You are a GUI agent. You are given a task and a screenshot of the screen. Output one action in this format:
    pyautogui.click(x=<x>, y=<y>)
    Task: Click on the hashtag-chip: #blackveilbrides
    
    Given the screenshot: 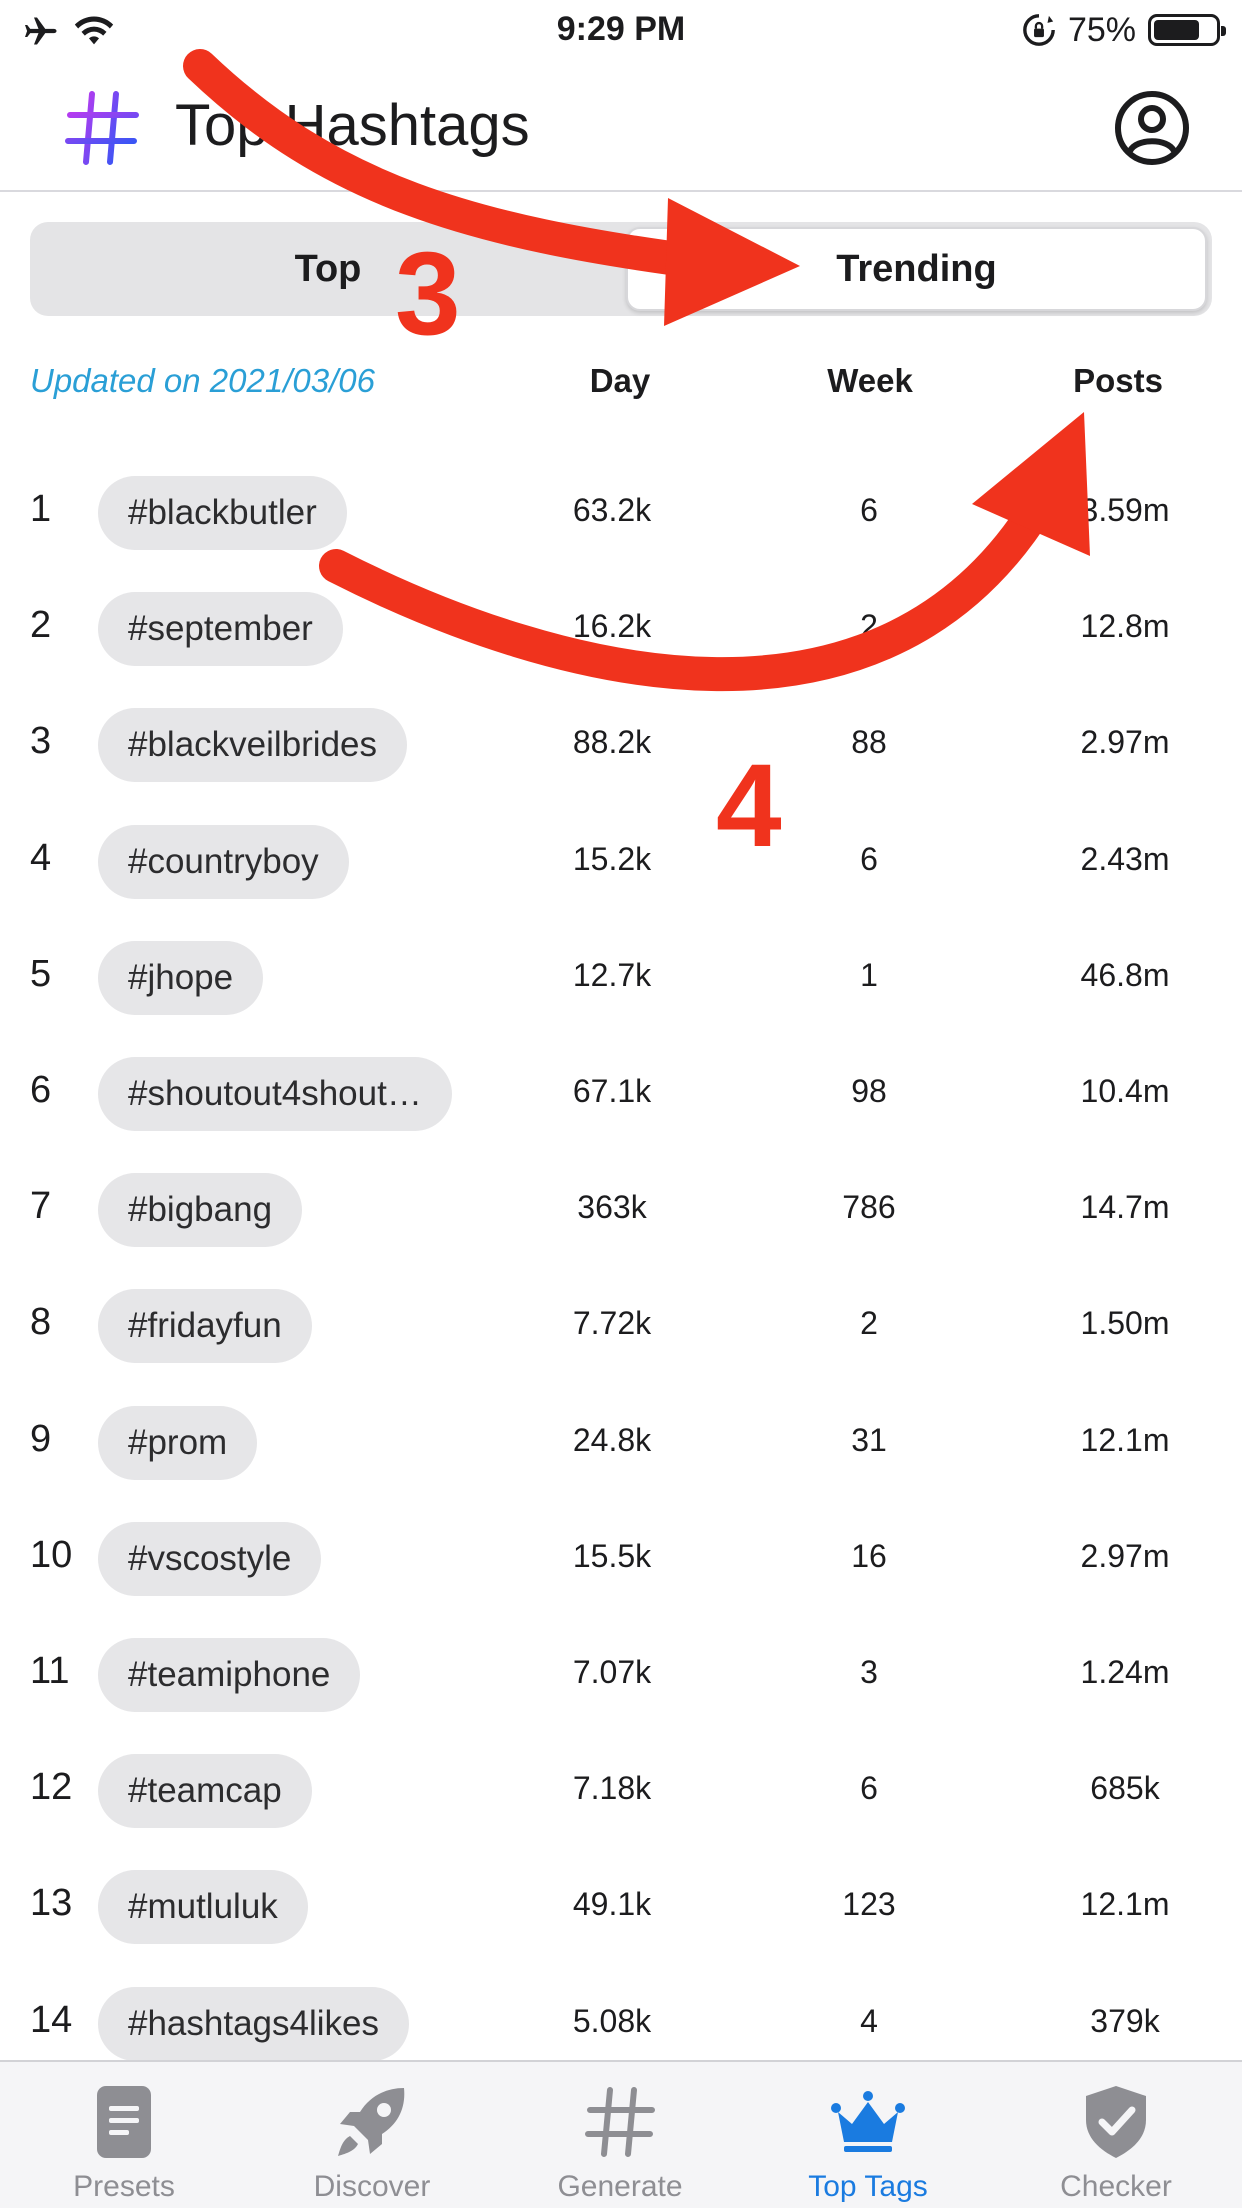 What is the action you would take?
    pyautogui.click(x=253, y=745)
    